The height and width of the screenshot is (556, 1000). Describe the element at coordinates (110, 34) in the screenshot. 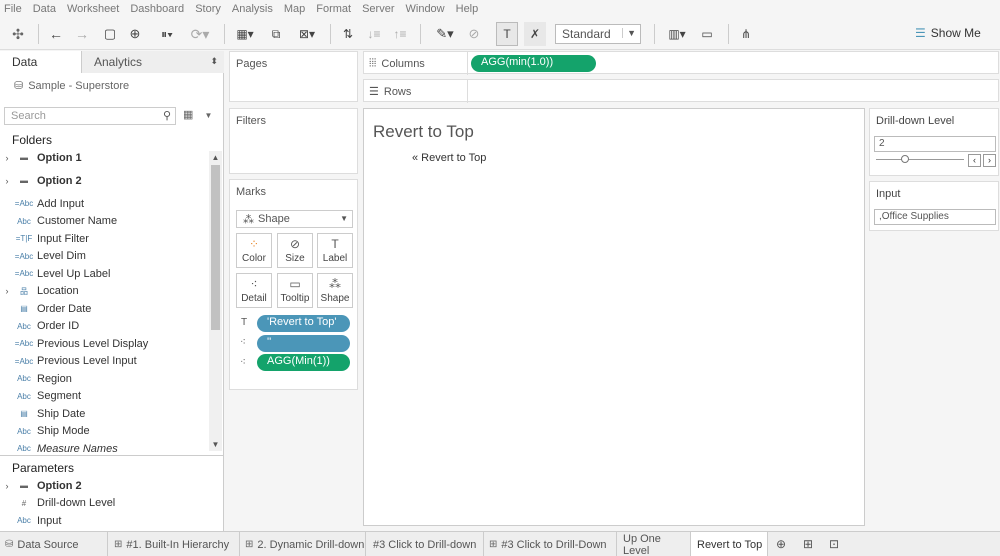

I see `save-icon: ▢` at that location.